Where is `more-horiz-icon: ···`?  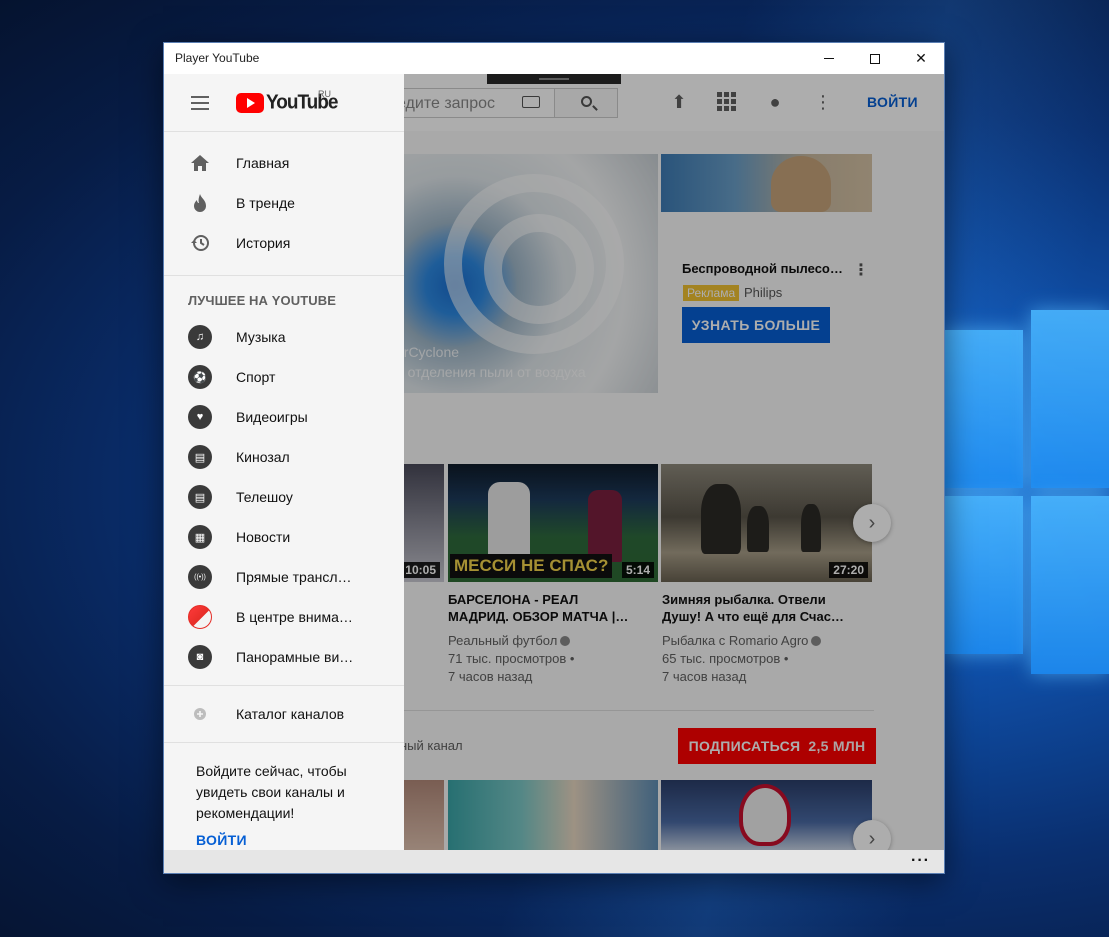
more-horiz-icon: ··· is located at coordinates (920, 861).